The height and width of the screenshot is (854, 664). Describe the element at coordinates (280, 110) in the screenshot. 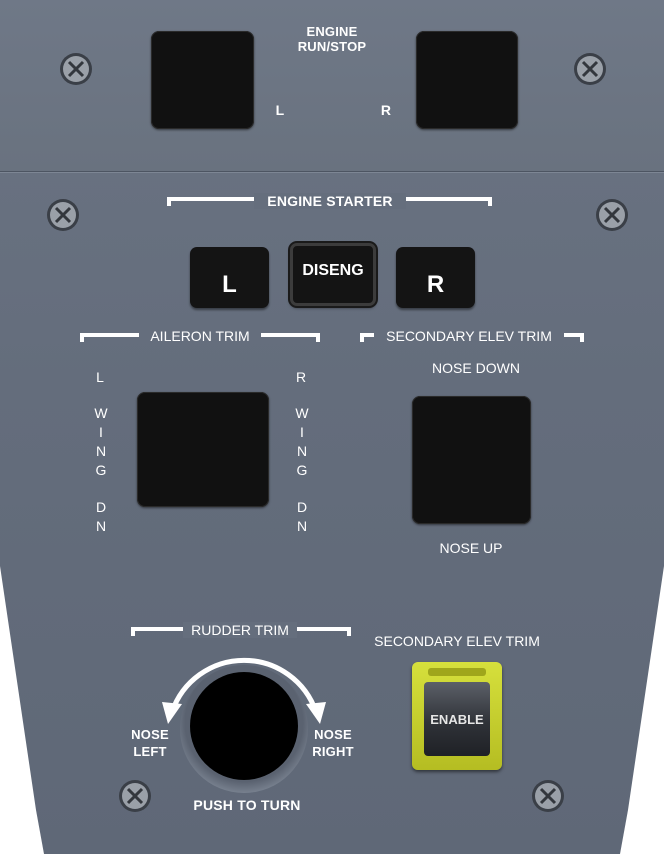

I see `engine-run-stop-left-label: L` at that location.